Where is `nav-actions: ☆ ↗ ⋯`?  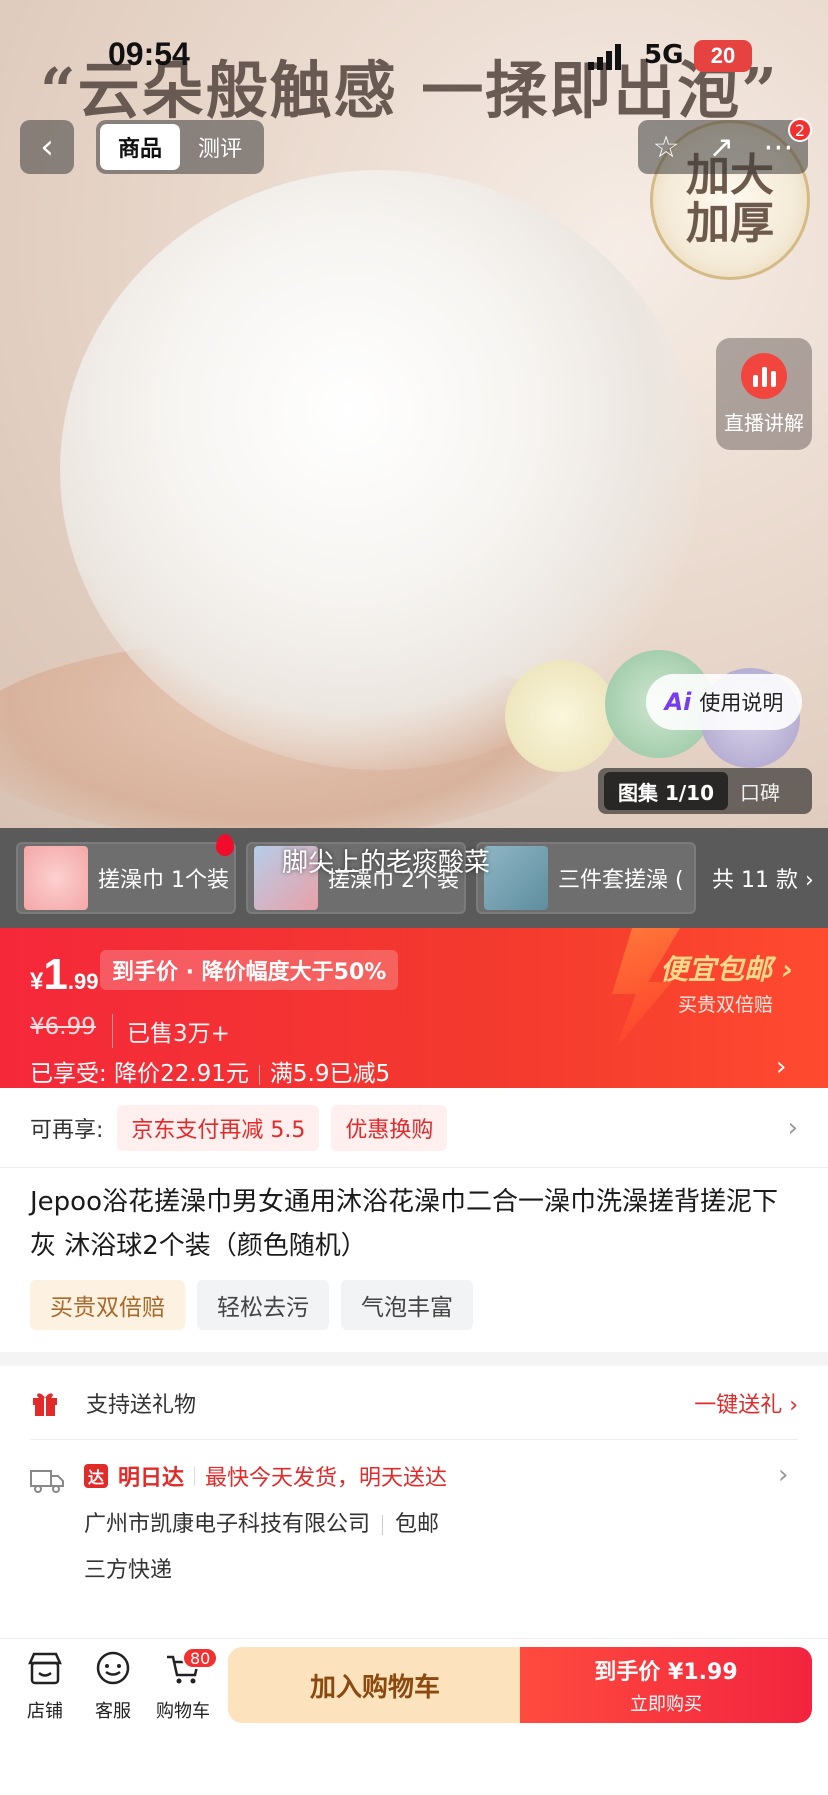
nav-actions: ☆ ↗ ⋯ is located at coordinates (723, 147).